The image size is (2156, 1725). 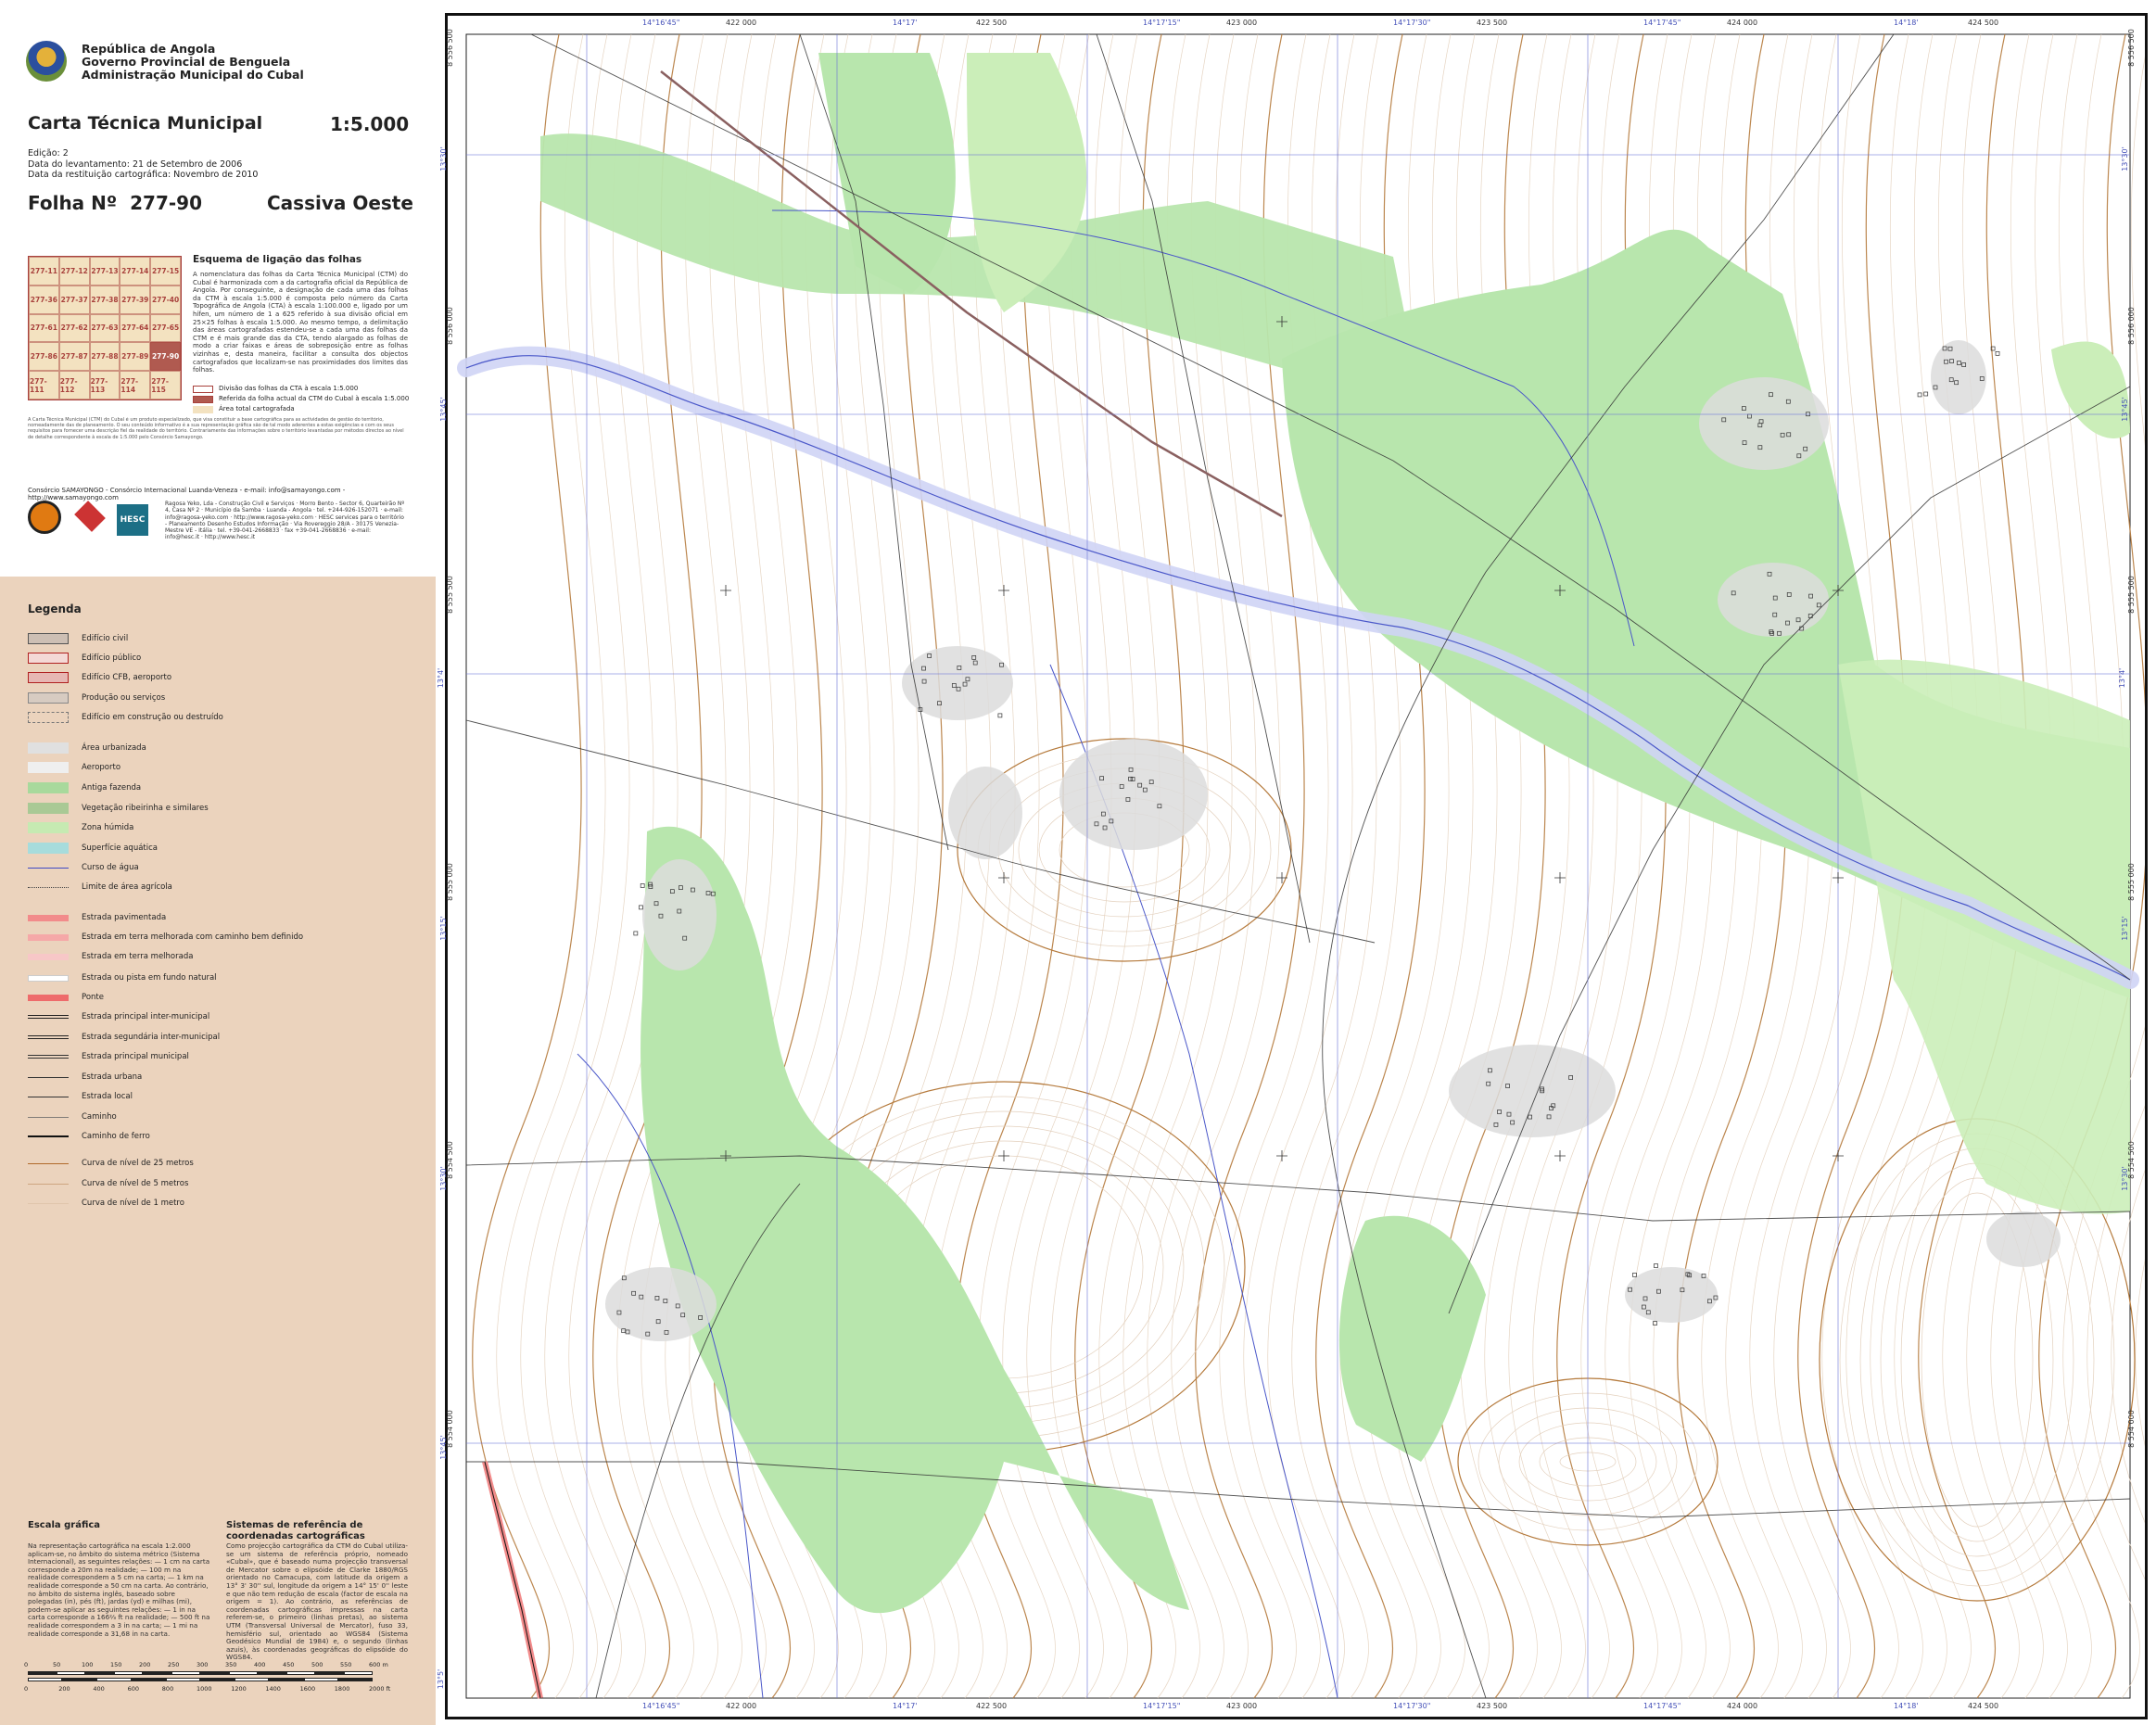 What do you see at coordinates (2125, 410) in the screenshot?
I see `right-coordinate-label: 13°45'` at bounding box center [2125, 410].